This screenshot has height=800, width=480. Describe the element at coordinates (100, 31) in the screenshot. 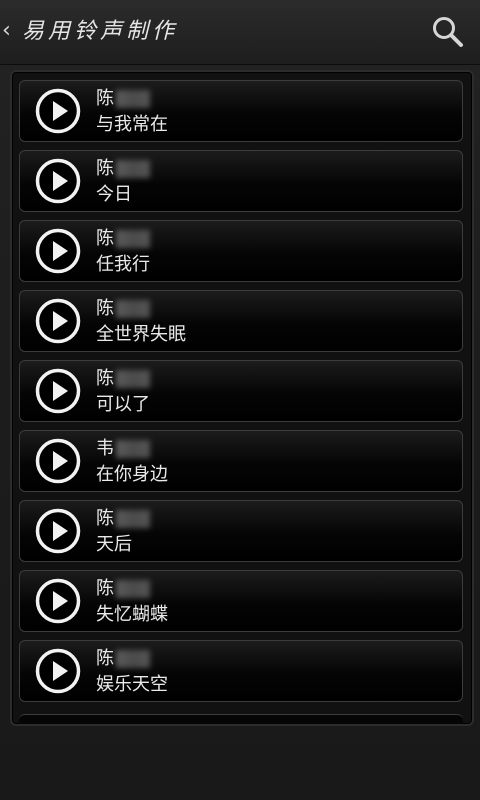

I see `app-title: 易用铃声制作` at that location.